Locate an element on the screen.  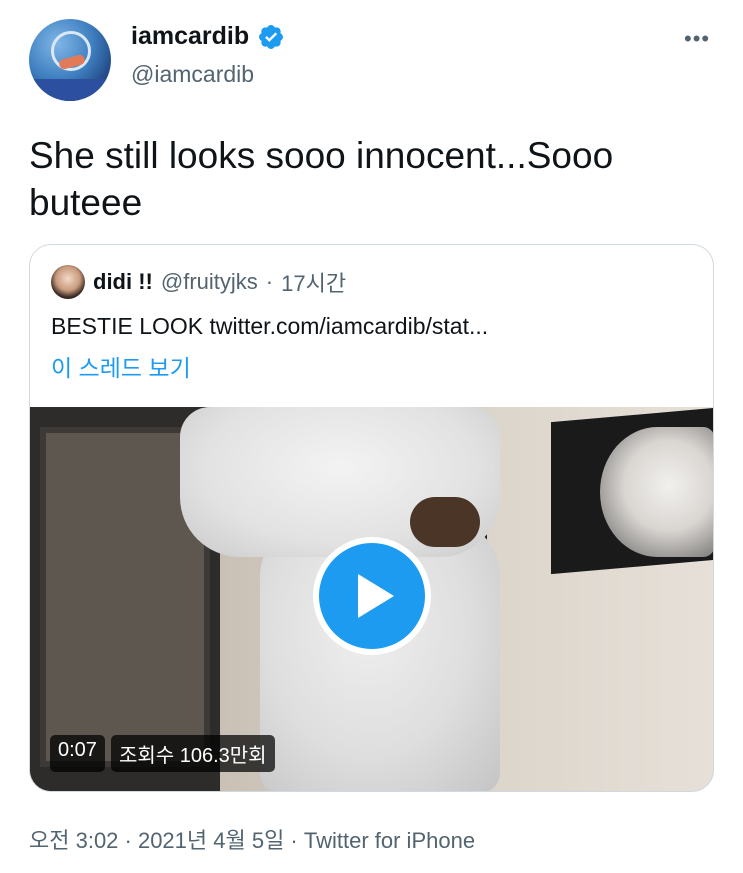
verified-badge-icon is located at coordinates (271, 36).